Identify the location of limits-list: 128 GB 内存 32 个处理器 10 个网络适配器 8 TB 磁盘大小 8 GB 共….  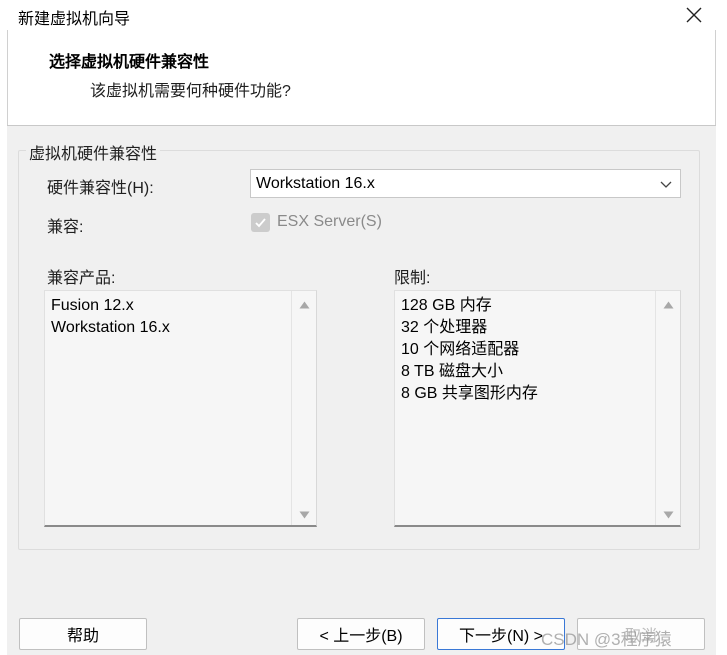
(537, 408).